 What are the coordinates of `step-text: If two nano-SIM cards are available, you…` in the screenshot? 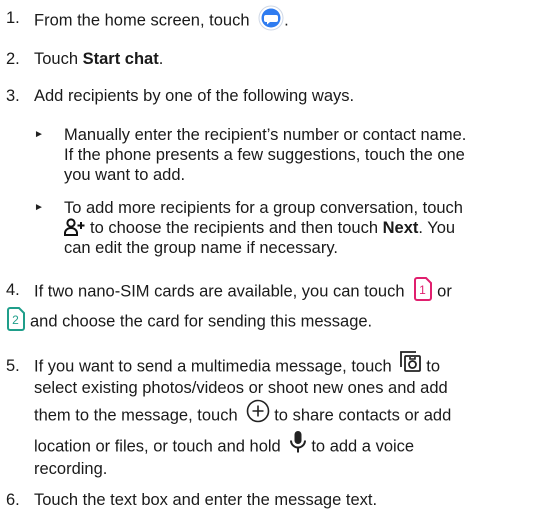 It's located at (219, 291).